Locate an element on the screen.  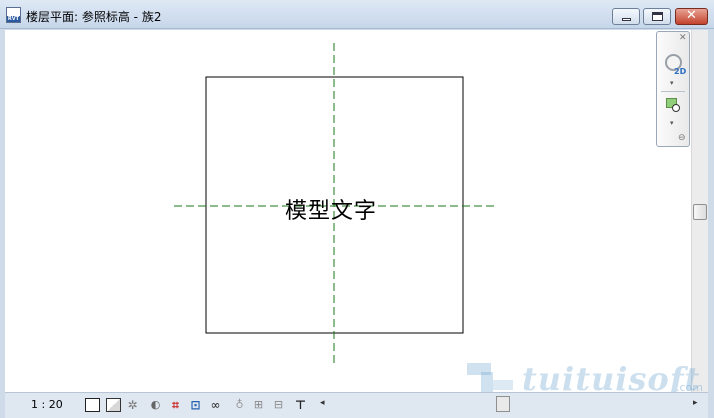
model-text: 模型文字 is located at coordinates (331, 209).